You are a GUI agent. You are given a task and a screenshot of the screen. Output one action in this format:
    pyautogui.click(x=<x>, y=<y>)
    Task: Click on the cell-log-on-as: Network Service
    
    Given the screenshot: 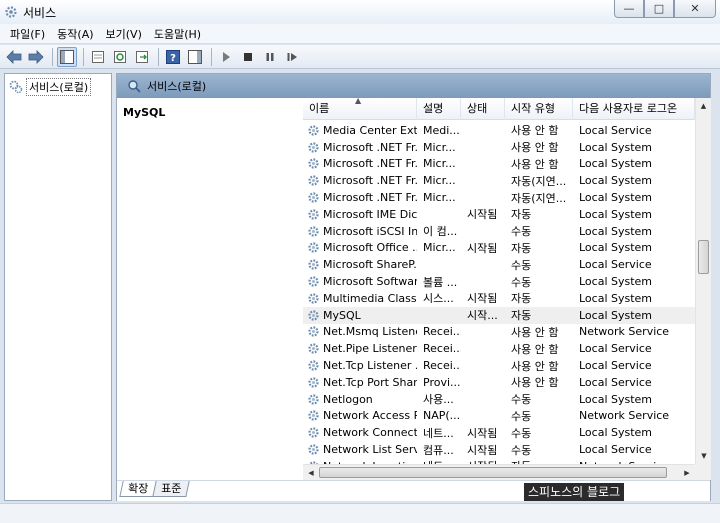 What is the action you would take?
    pyautogui.click(x=624, y=332)
    